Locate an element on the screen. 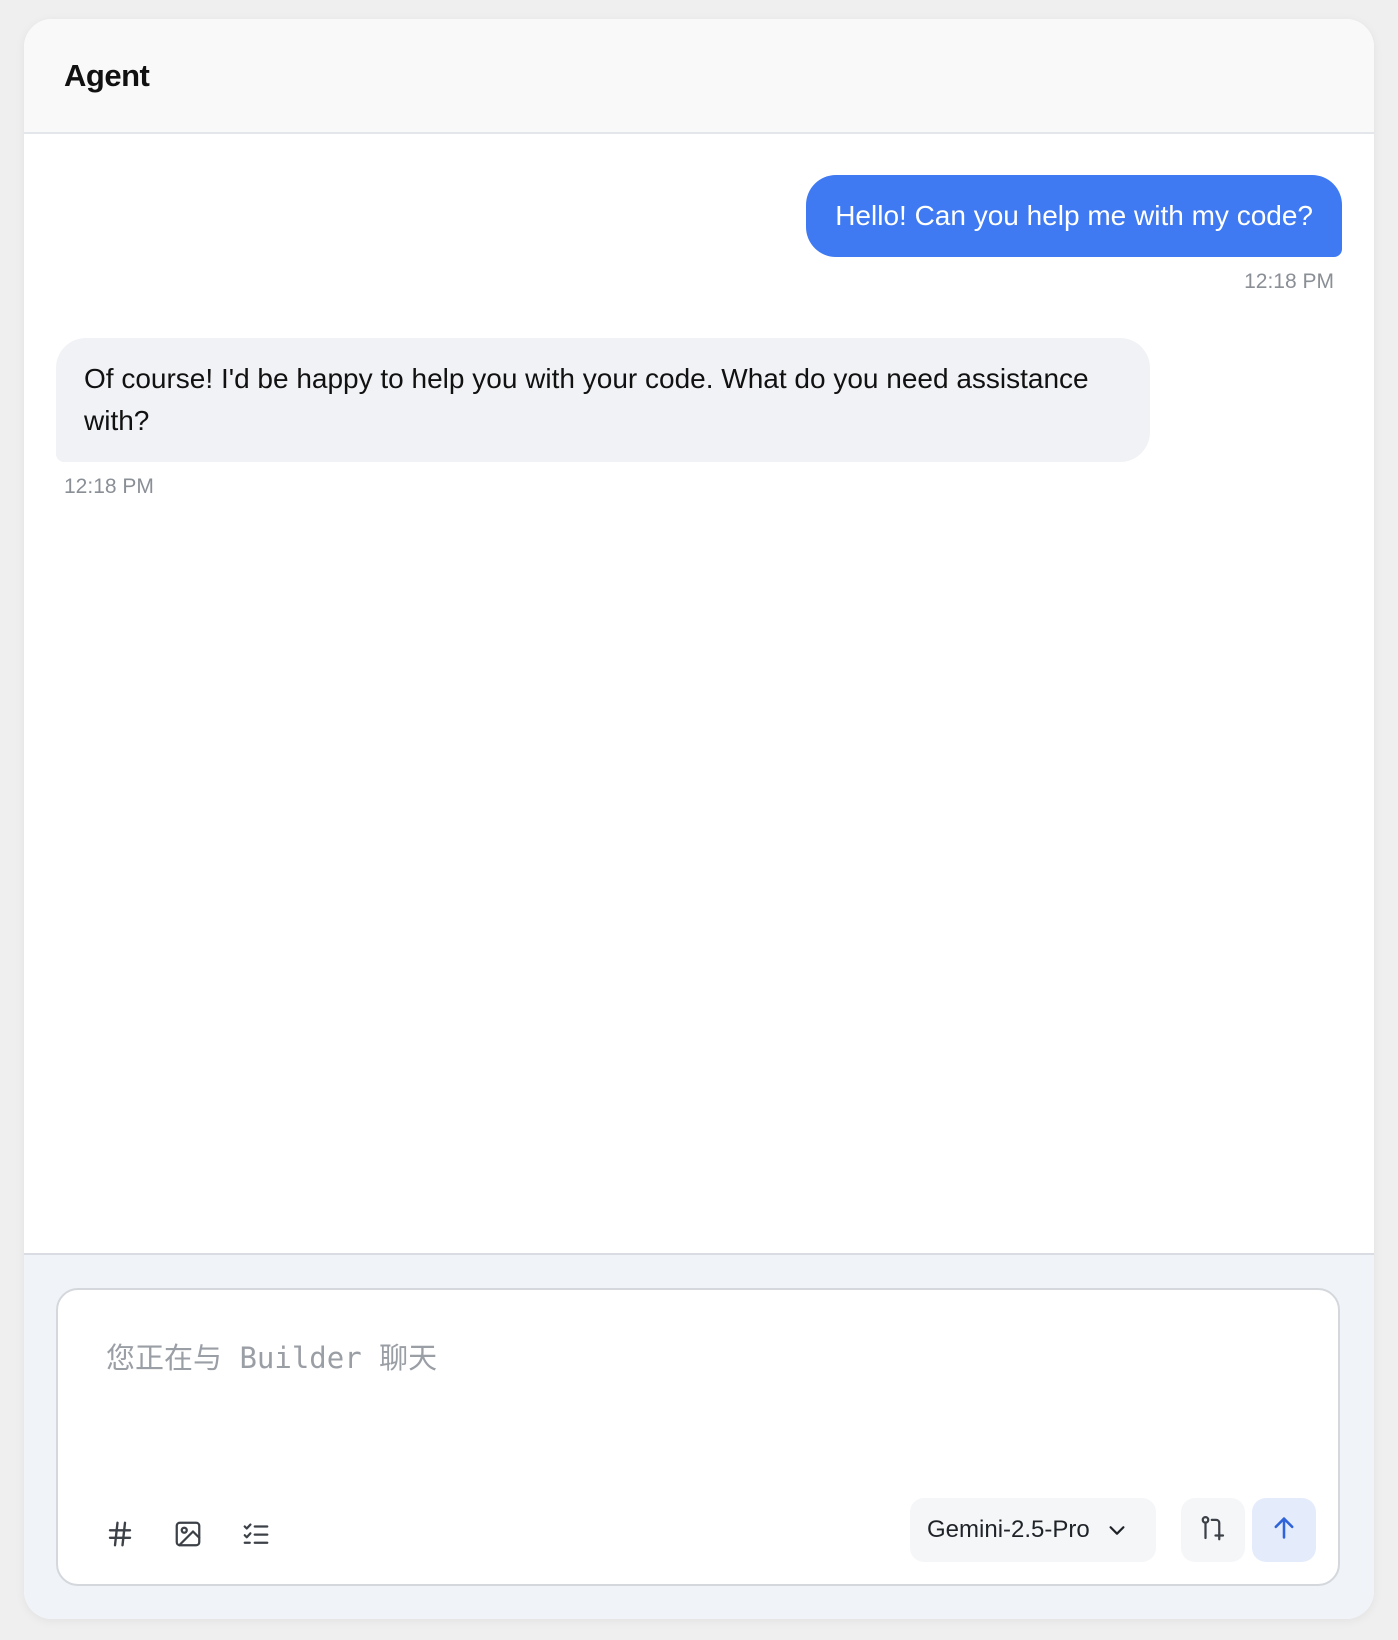 The width and height of the screenshot is (1398, 1640). model-selector: Gemini-2.5-Pro is located at coordinates (1033, 1530).